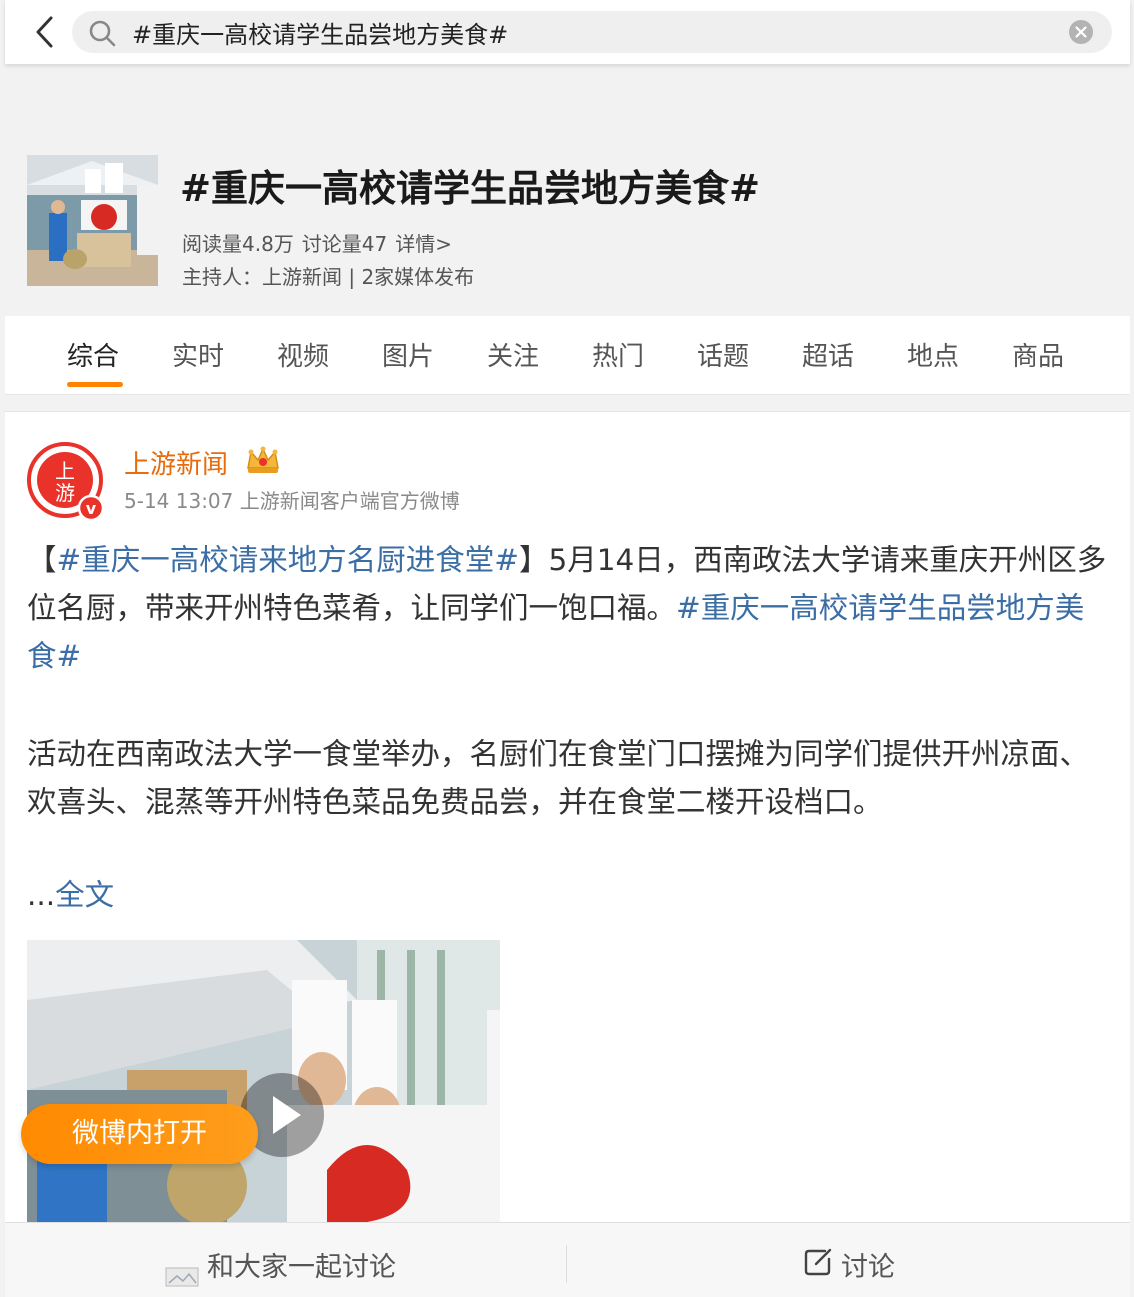 The width and height of the screenshot is (1134, 1297). What do you see at coordinates (65, 493) in the screenshot?
I see `avatar-label-bottom: 游` at bounding box center [65, 493].